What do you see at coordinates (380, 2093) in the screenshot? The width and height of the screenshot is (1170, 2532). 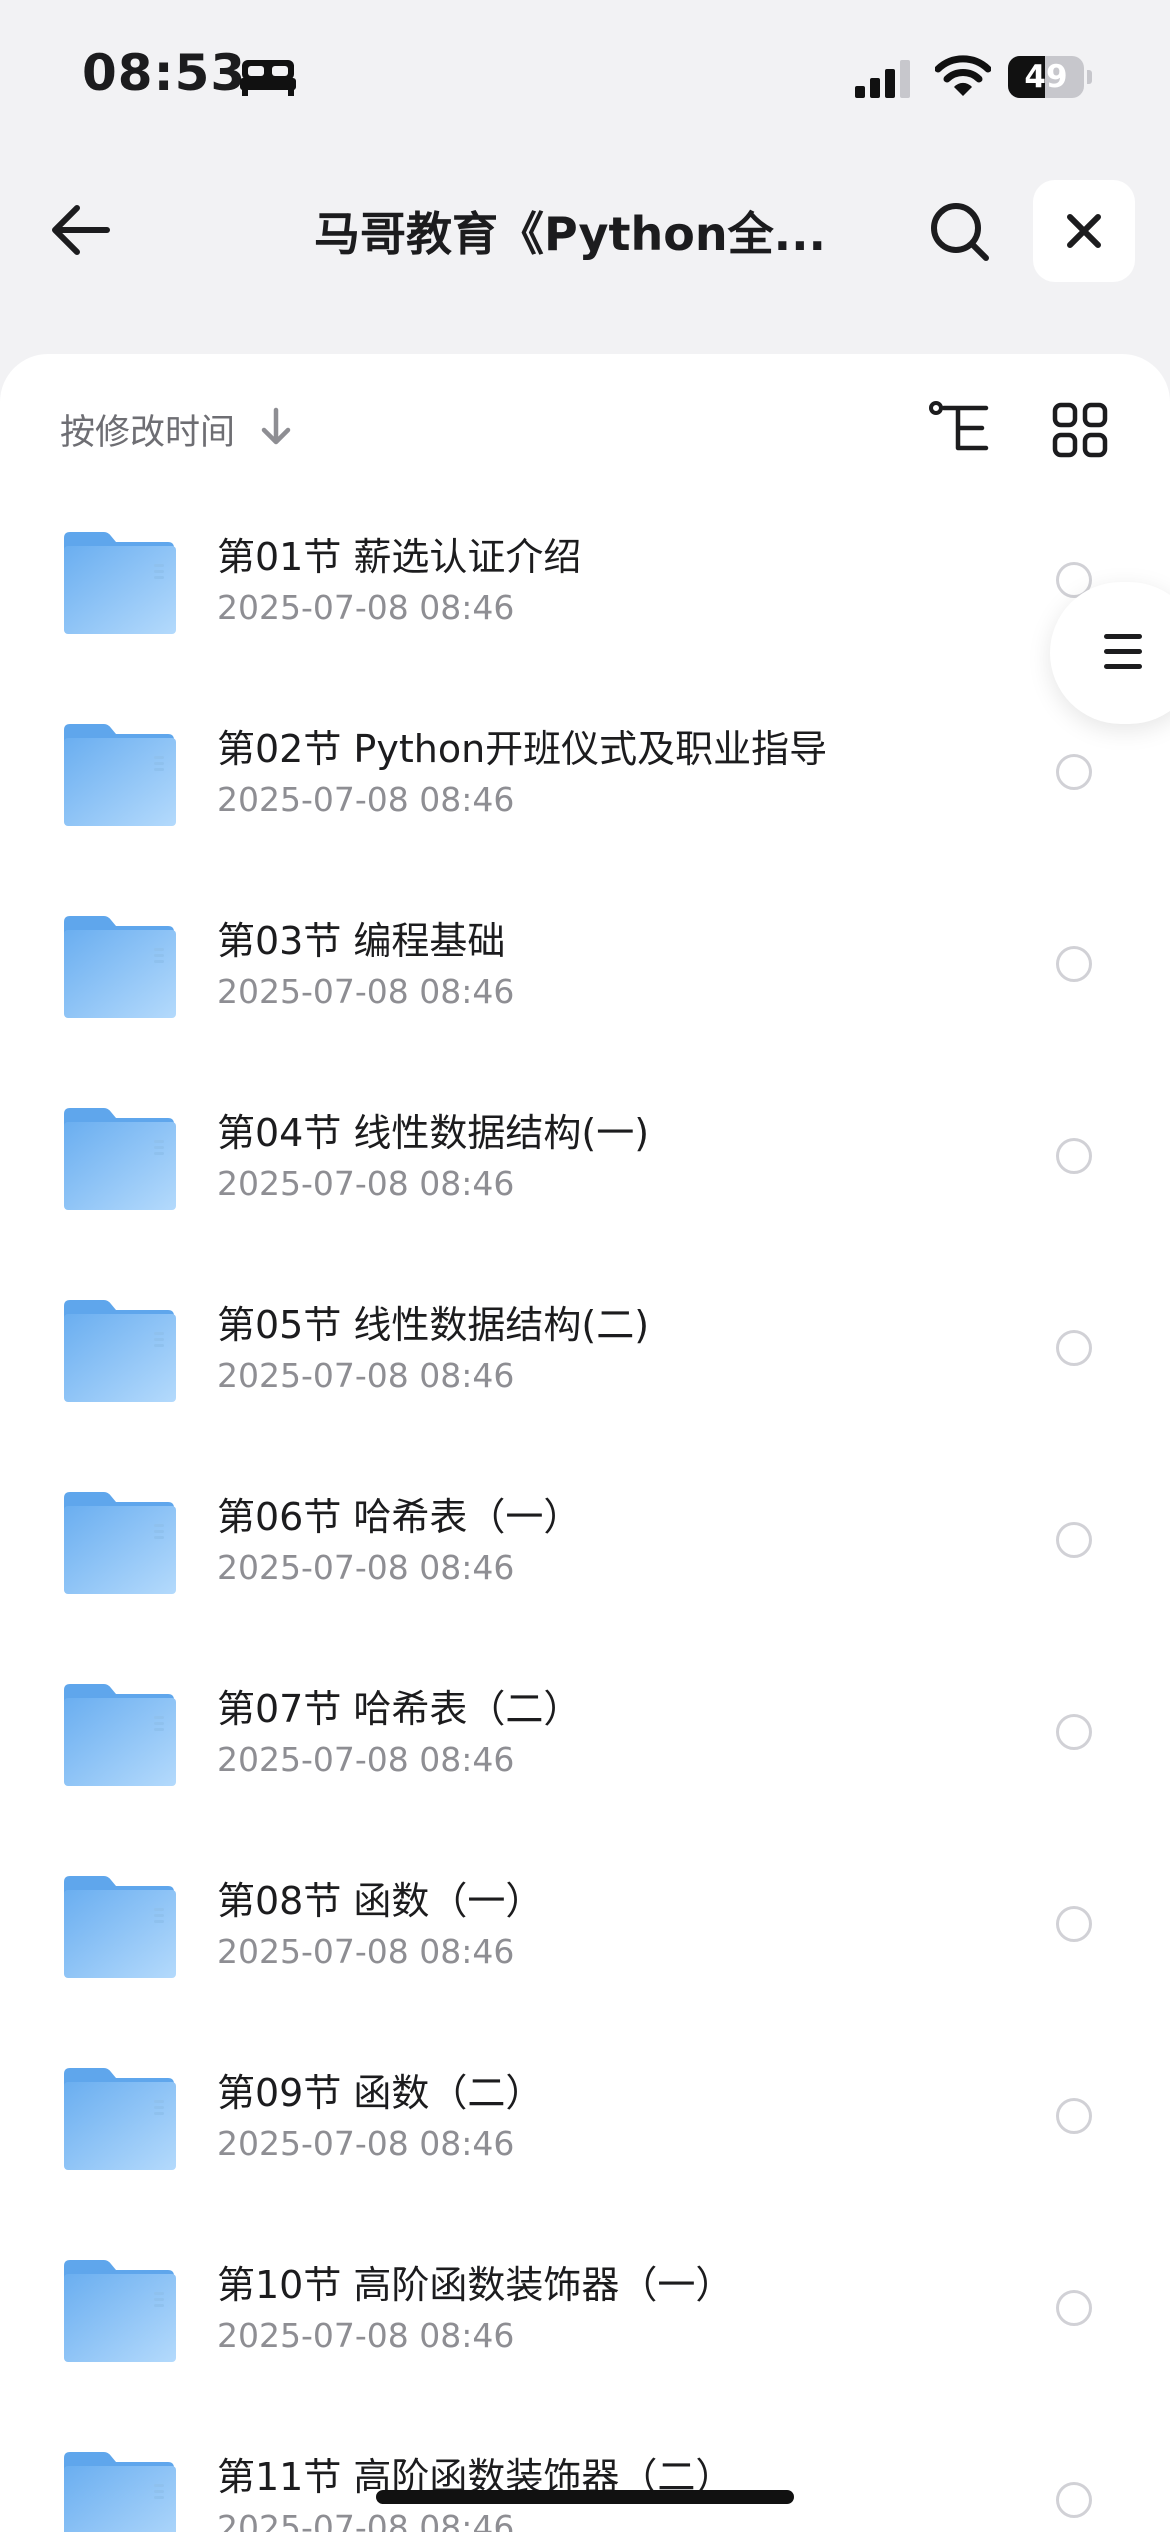 I see `file-name: 第09节 函数（二）` at bounding box center [380, 2093].